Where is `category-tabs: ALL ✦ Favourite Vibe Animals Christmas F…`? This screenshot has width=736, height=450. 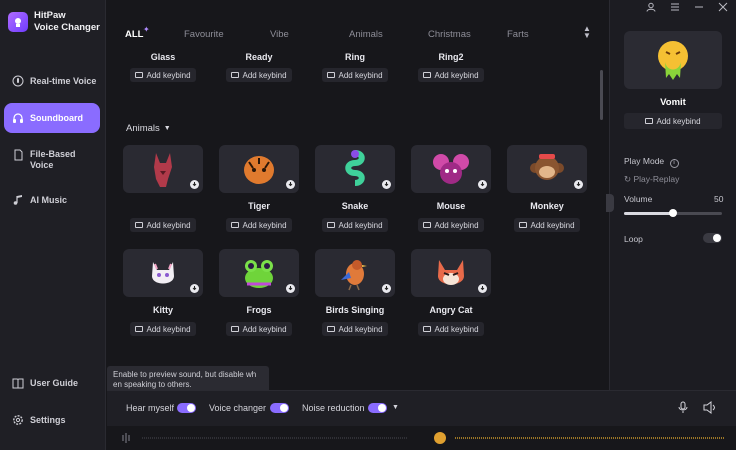
category-tabs: ALL ✦ Favourite Vibe Animals Christmas F… is located at coordinates (358, 35).